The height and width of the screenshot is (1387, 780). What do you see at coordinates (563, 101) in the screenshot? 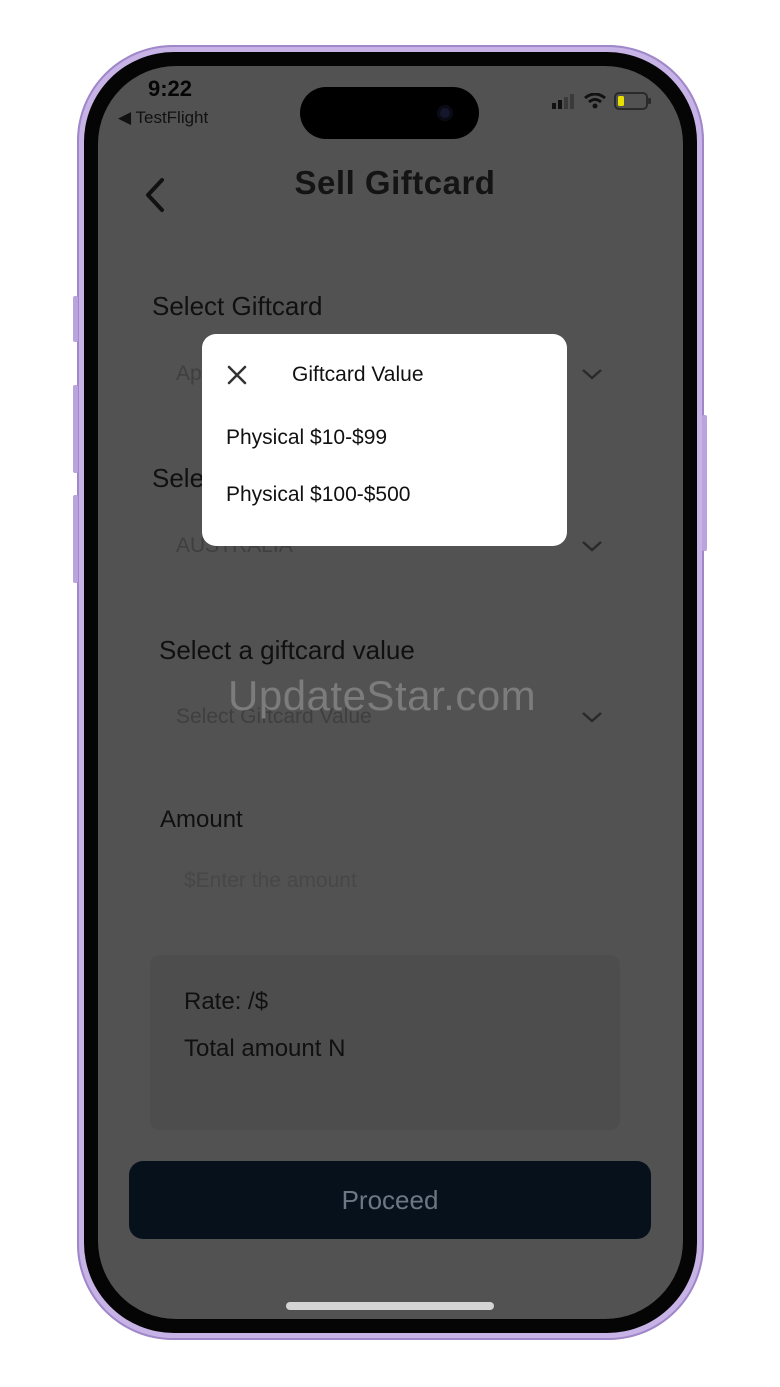
I see `signal-icon` at bounding box center [563, 101].